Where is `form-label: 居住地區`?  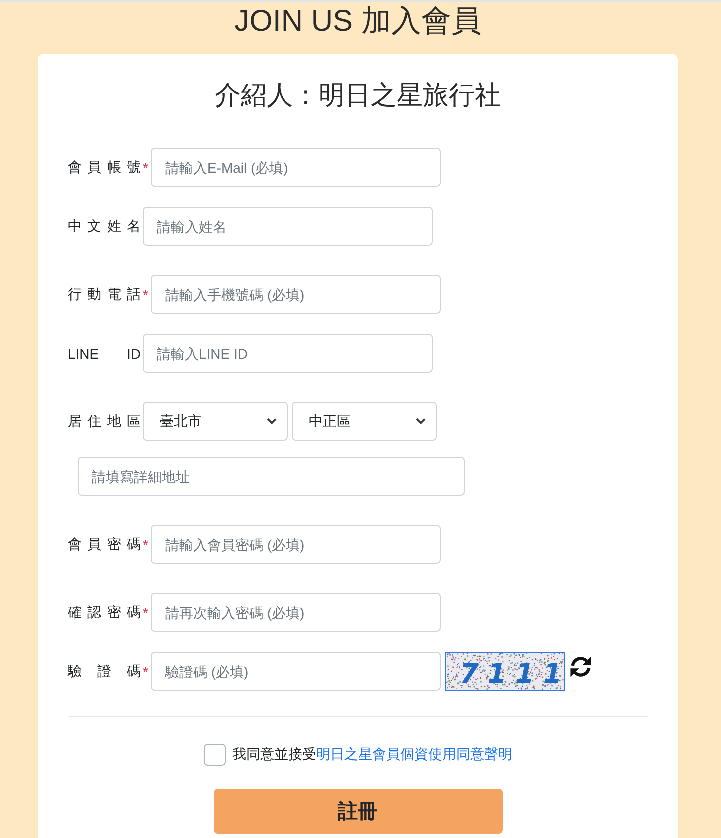 form-label: 居住地區 is located at coordinates (104, 421).